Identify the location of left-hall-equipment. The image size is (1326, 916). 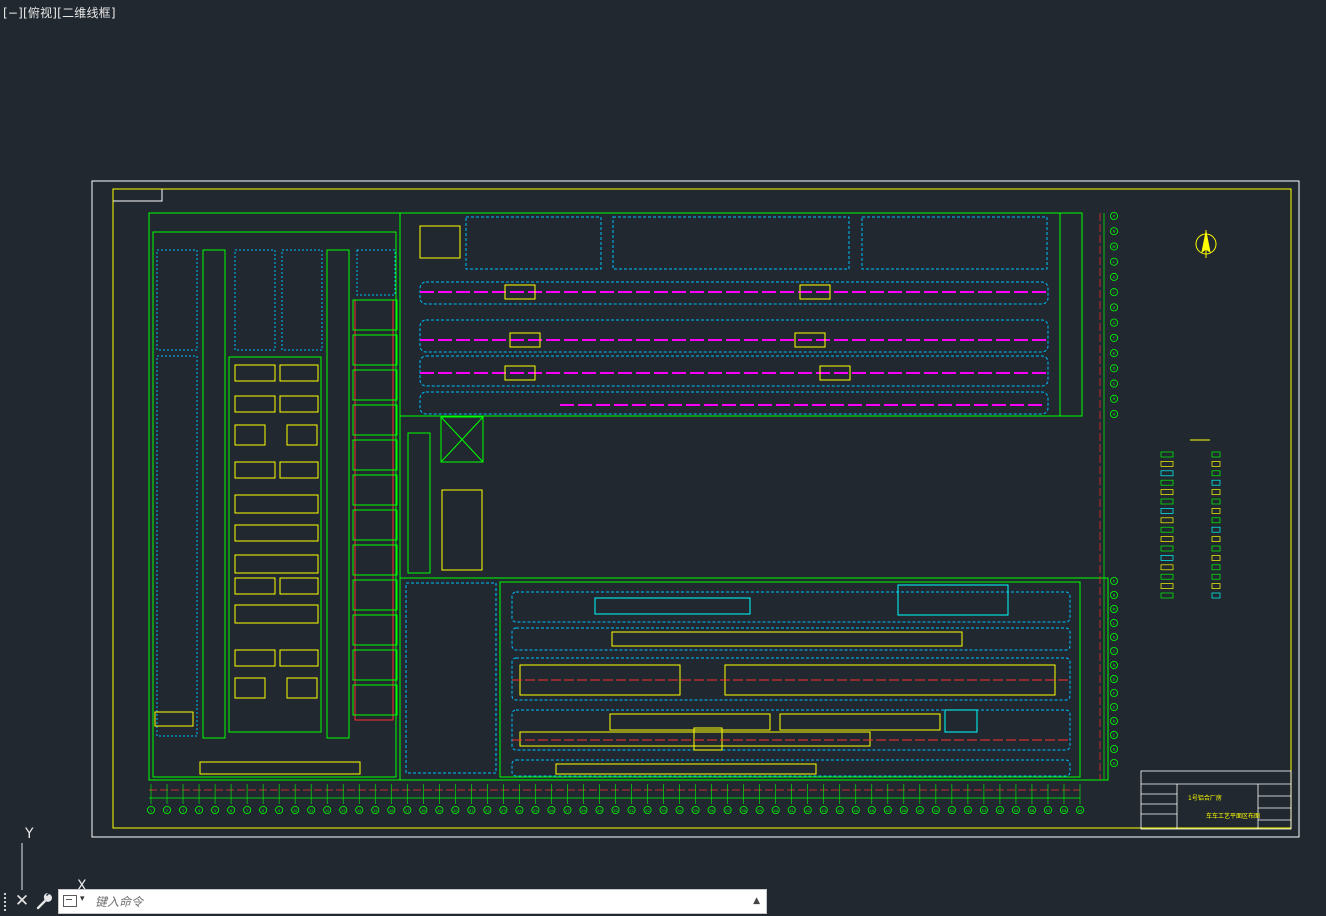
(318, 569).